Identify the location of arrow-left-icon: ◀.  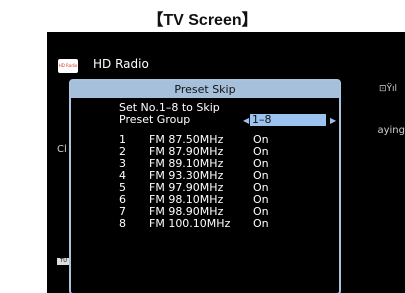
(246, 120).